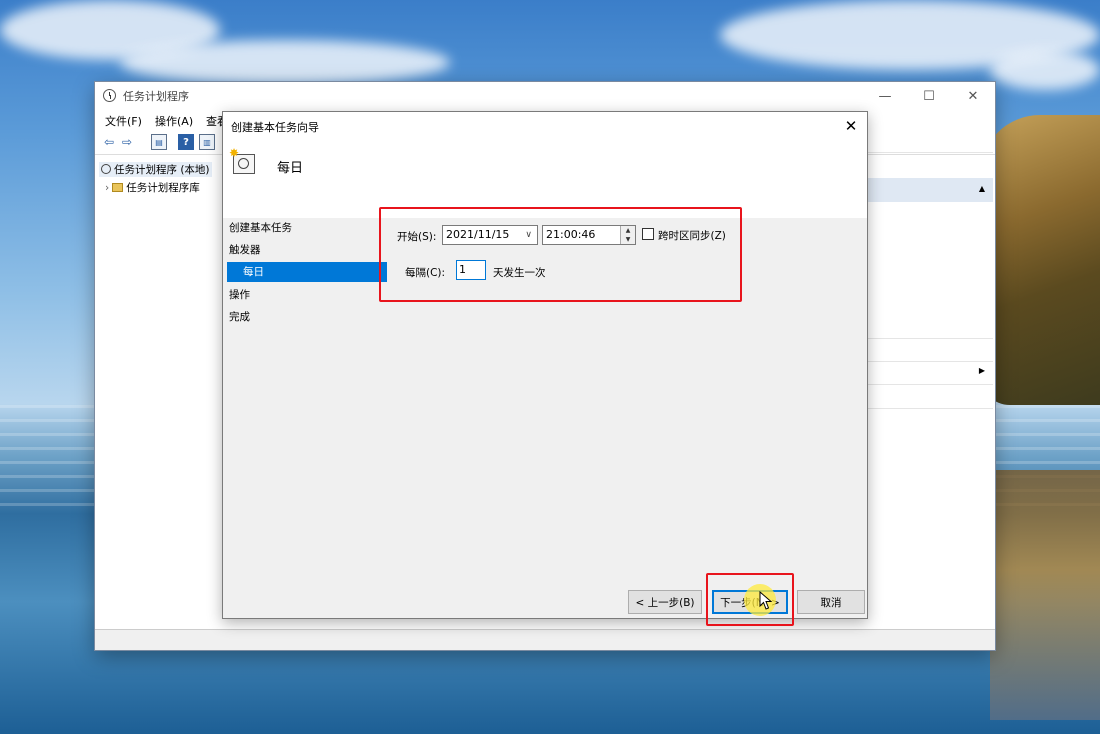  What do you see at coordinates (831, 602) in the screenshot?
I see `cancel-button: 取消` at bounding box center [831, 602].